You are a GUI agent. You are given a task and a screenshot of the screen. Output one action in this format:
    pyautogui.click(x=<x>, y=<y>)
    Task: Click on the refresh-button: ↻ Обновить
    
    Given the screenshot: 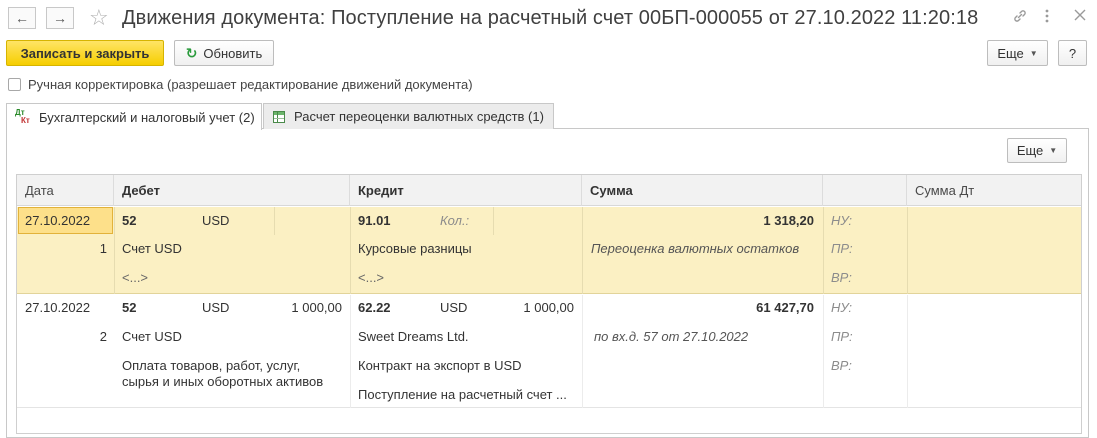 What is the action you would take?
    pyautogui.click(x=224, y=53)
    